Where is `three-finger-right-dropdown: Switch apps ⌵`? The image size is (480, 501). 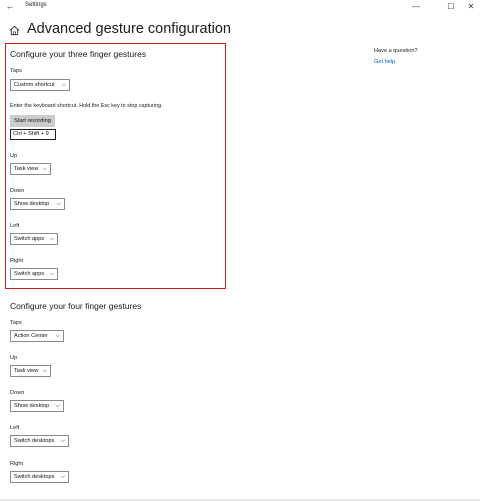
three-finger-right-dropdown: Switch apps ⌵ is located at coordinates (34, 274).